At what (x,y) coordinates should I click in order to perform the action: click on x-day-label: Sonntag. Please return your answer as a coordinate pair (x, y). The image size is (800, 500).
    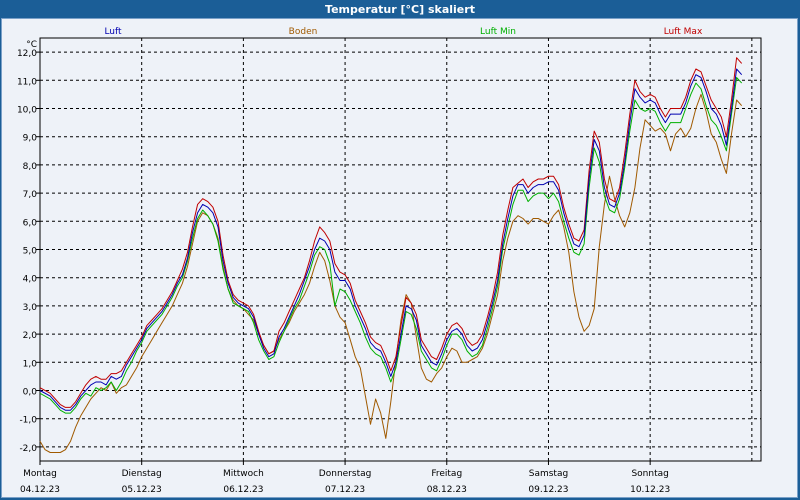
    Looking at the image, I should click on (649, 474).